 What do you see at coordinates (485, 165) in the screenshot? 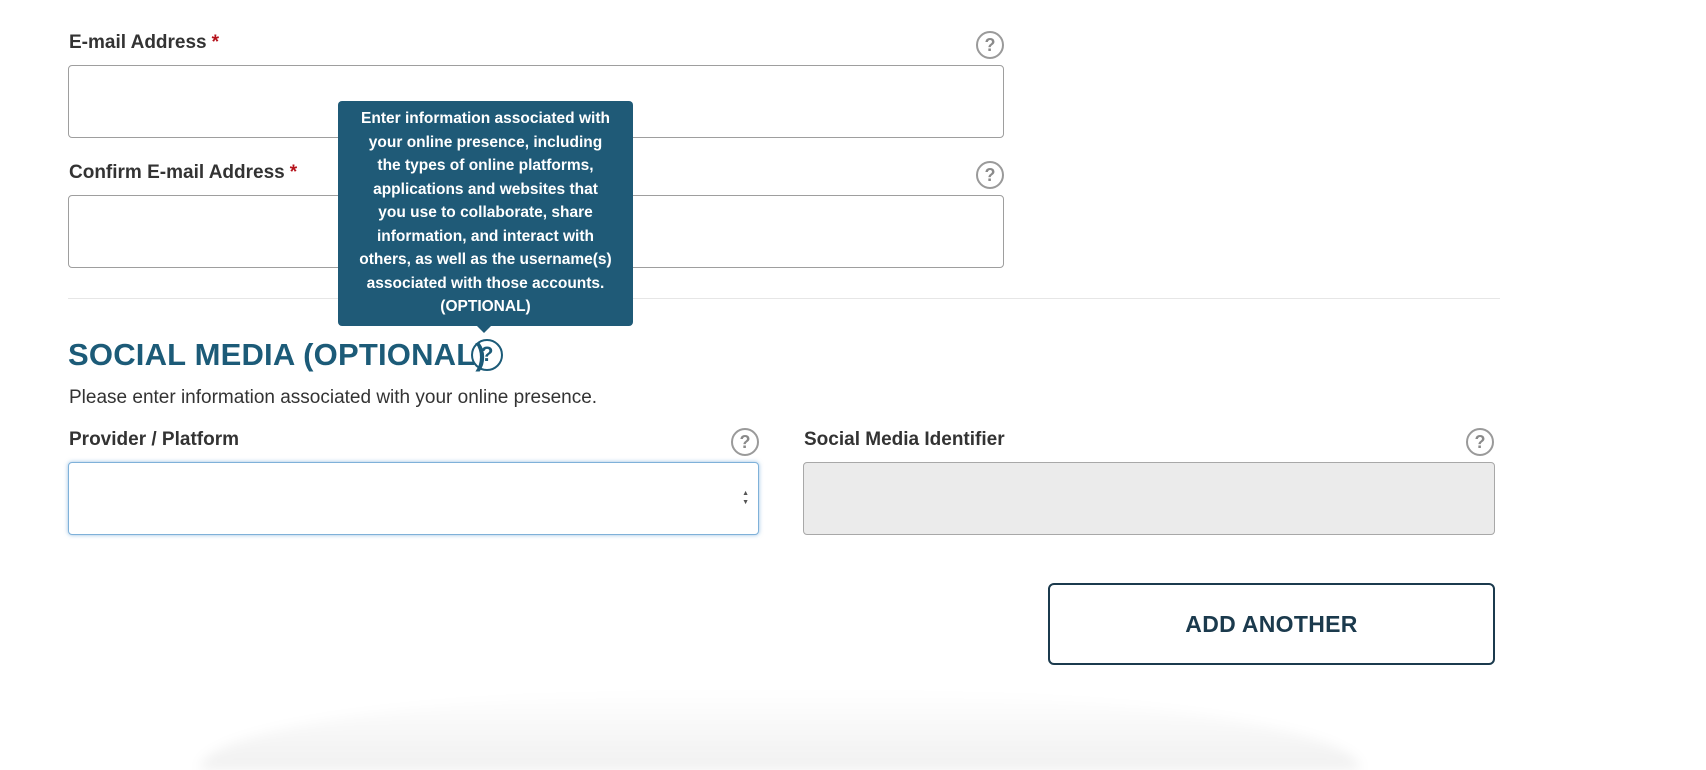
I see `tooltip-line: the types of online platforms,` at bounding box center [485, 165].